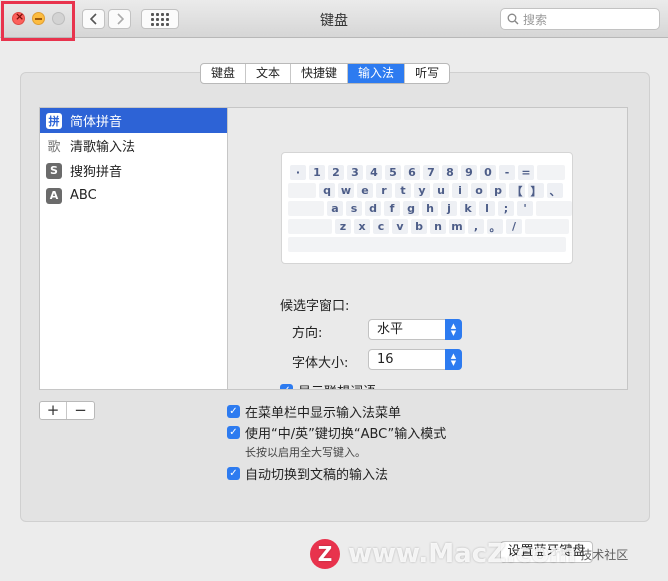 This screenshot has width=668, height=581. Describe the element at coordinates (327, 190) in the screenshot. I see `key: q` at that location.